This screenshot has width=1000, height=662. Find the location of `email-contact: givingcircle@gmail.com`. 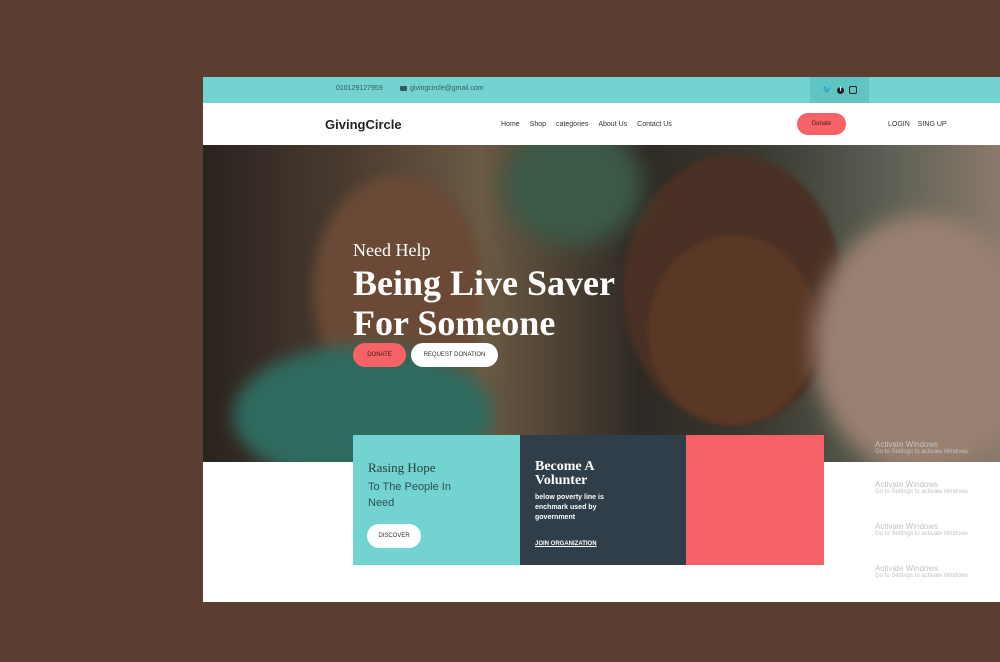

email-contact: givingcircle@gmail.com is located at coordinates (442, 88).